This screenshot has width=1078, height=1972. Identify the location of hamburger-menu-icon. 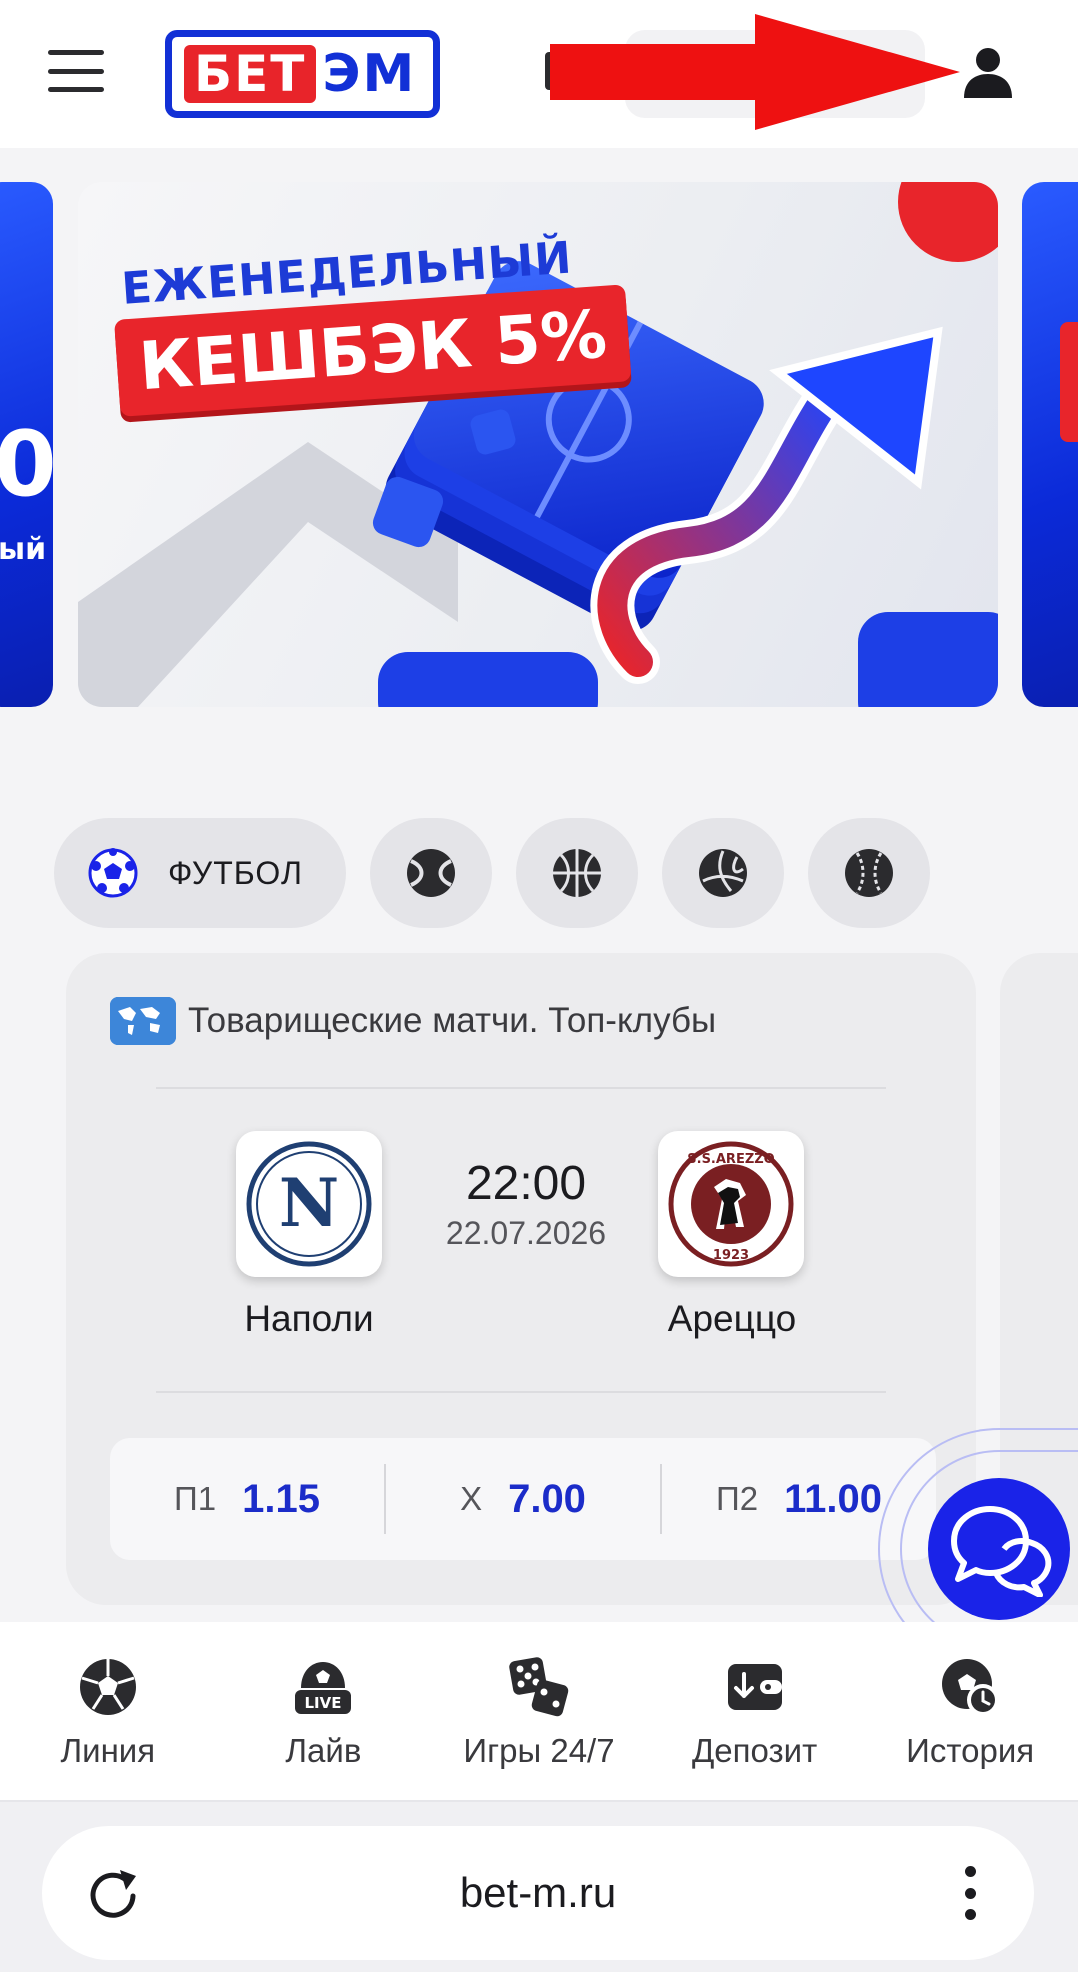
(76, 71).